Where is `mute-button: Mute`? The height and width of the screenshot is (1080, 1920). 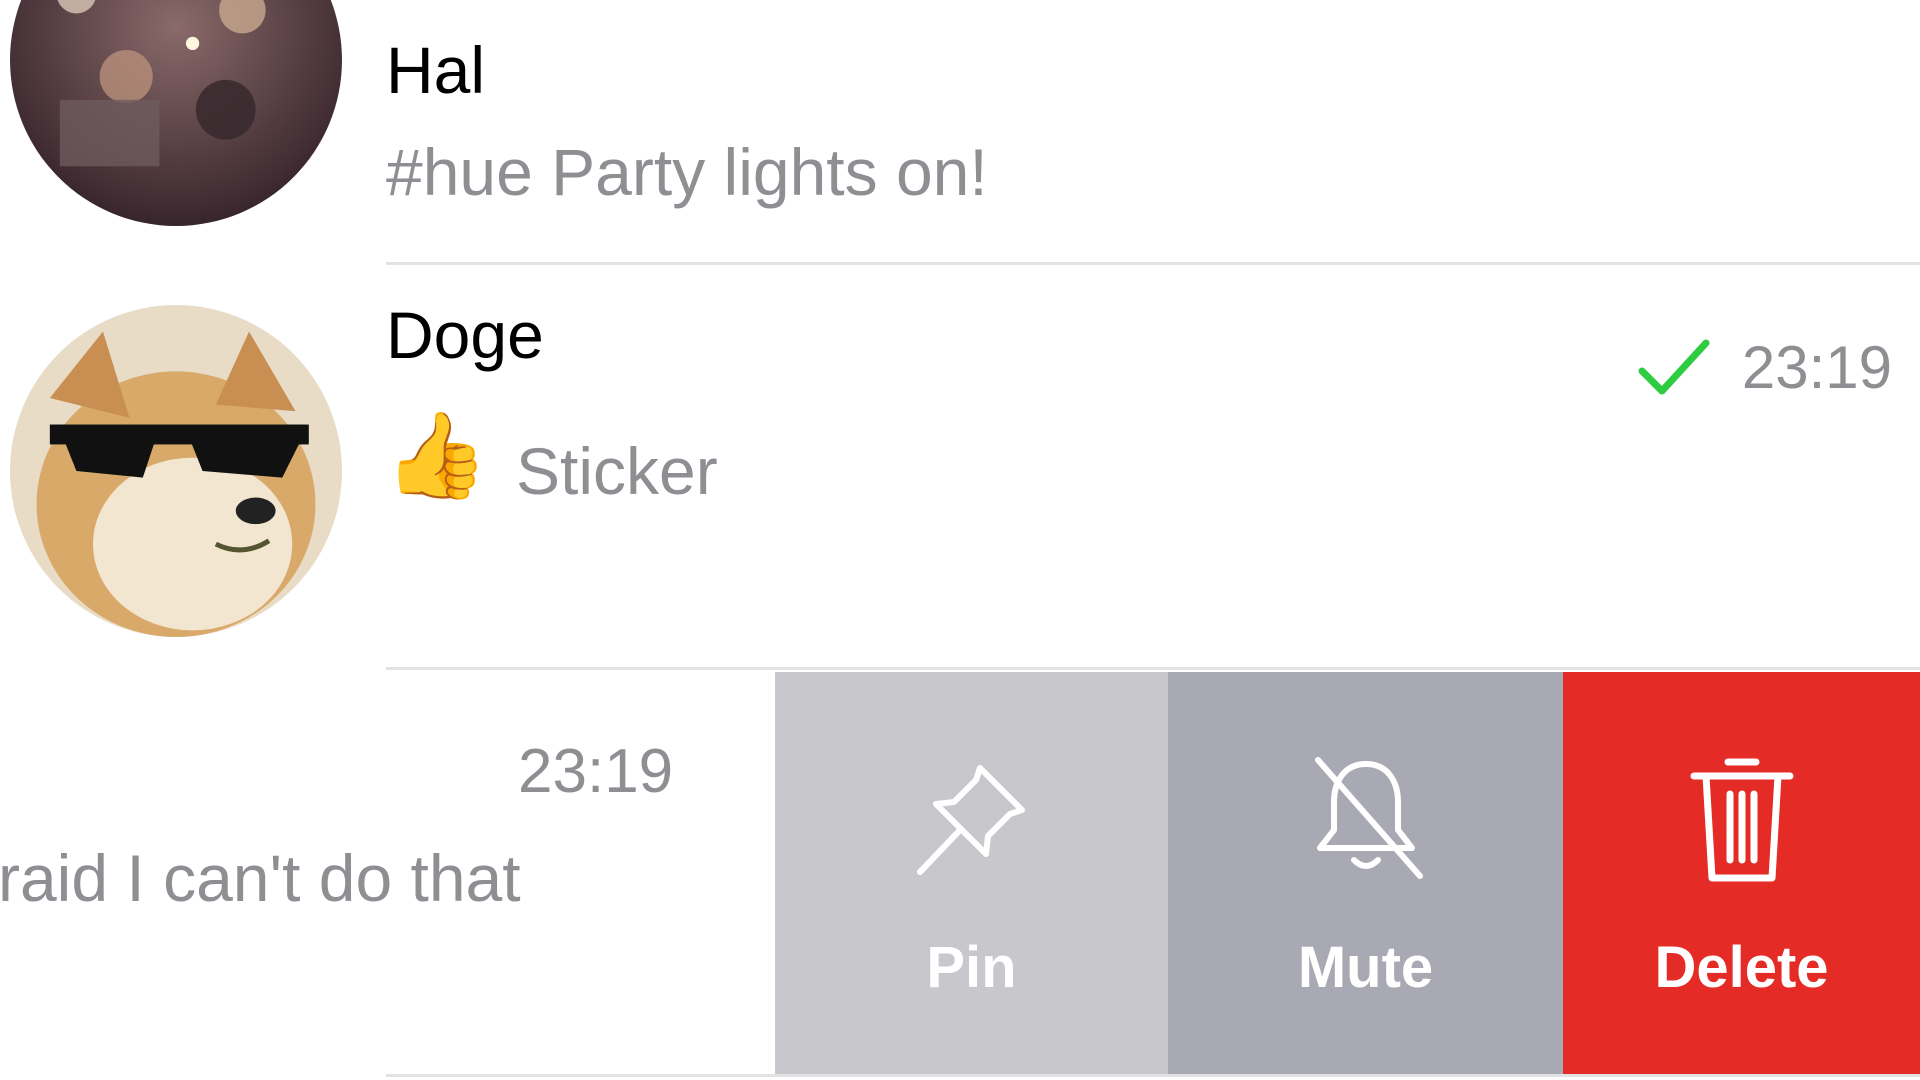 mute-button: Mute is located at coordinates (1365, 874).